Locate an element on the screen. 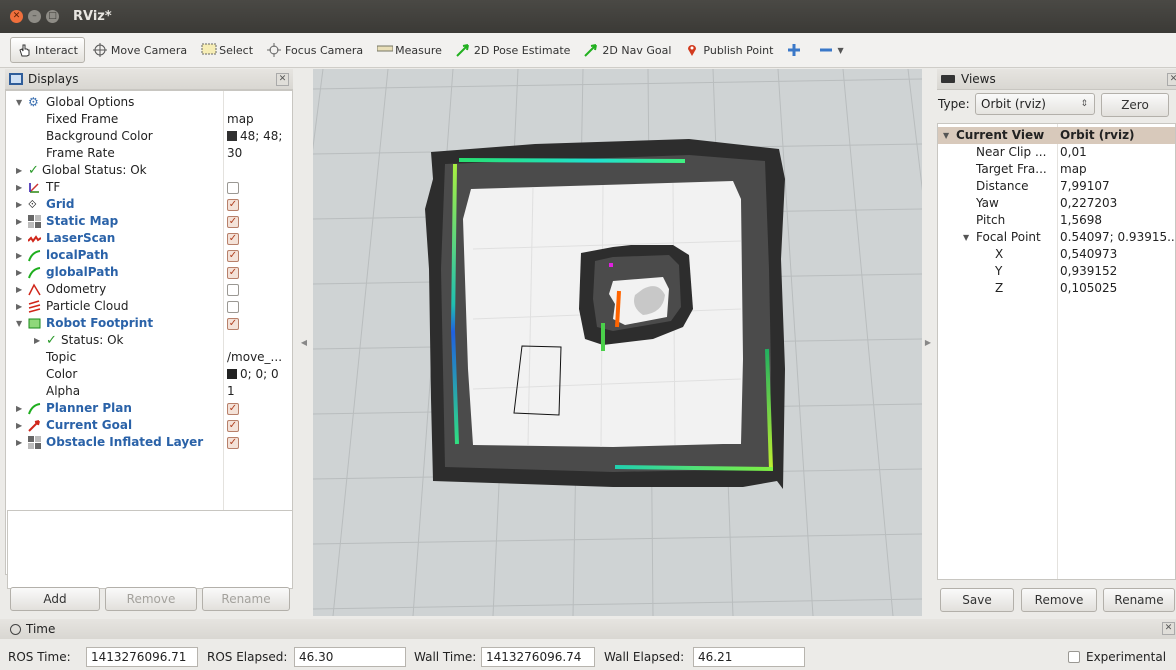 The height and width of the screenshot is (670, 1176). remove-tool-button: ▼ is located at coordinates (831, 50).